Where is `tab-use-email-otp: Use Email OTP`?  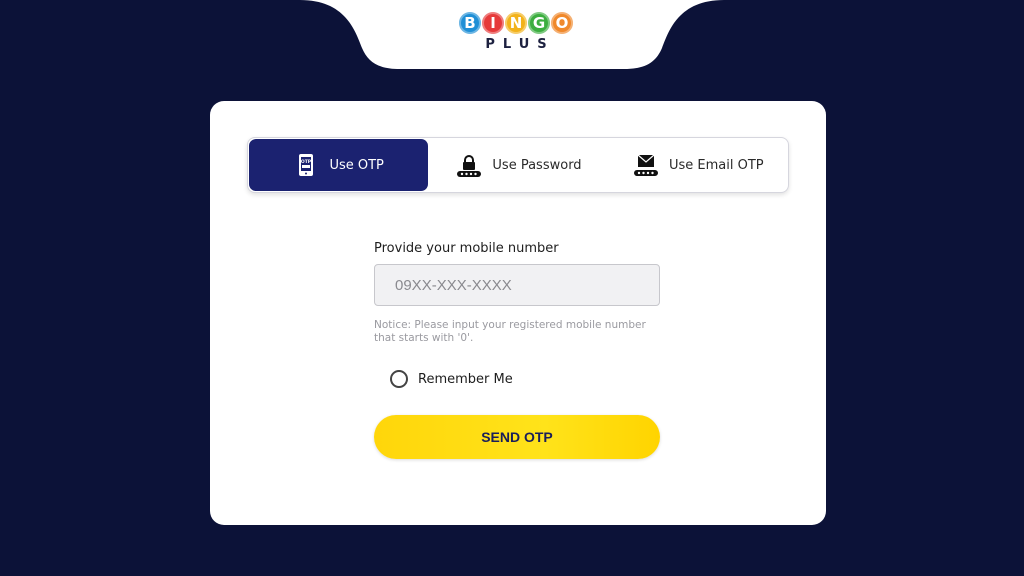 tab-use-email-otp: Use Email OTP is located at coordinates (698, 165).